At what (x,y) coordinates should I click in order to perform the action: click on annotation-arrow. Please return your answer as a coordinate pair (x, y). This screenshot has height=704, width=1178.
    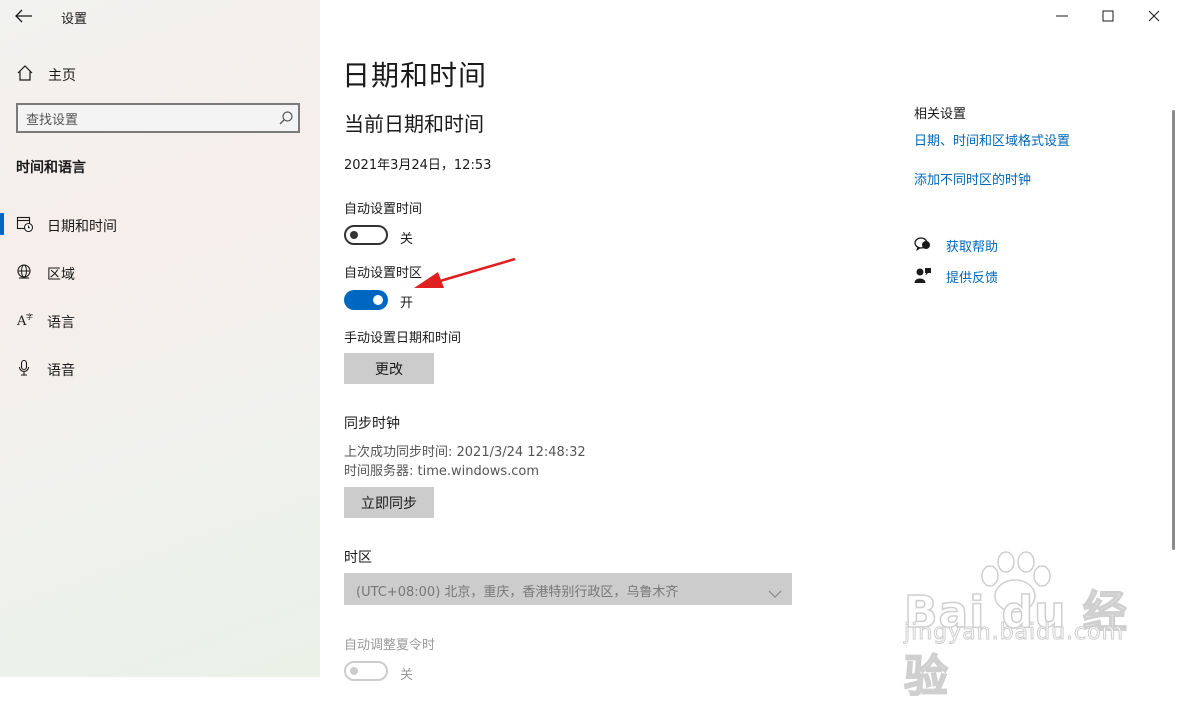
    Looking at the image, I should click on (465, 272).